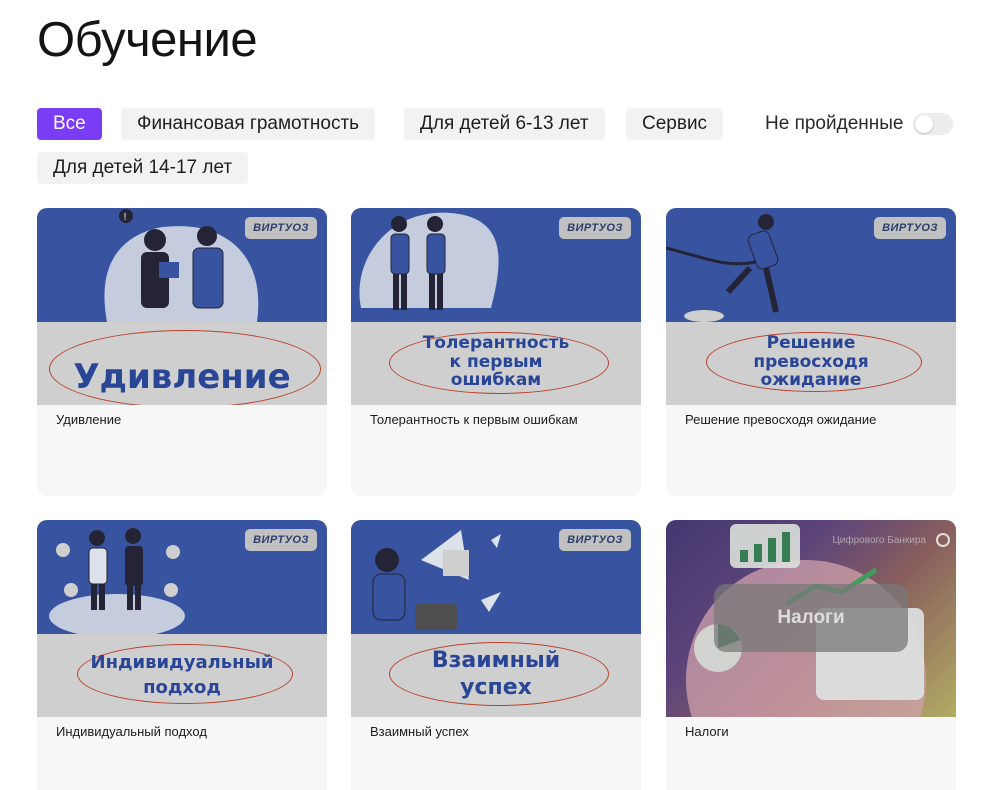 The image size is (994, 790). I want to click on not-completed-filter: Не пройденные, so click(859, 124).